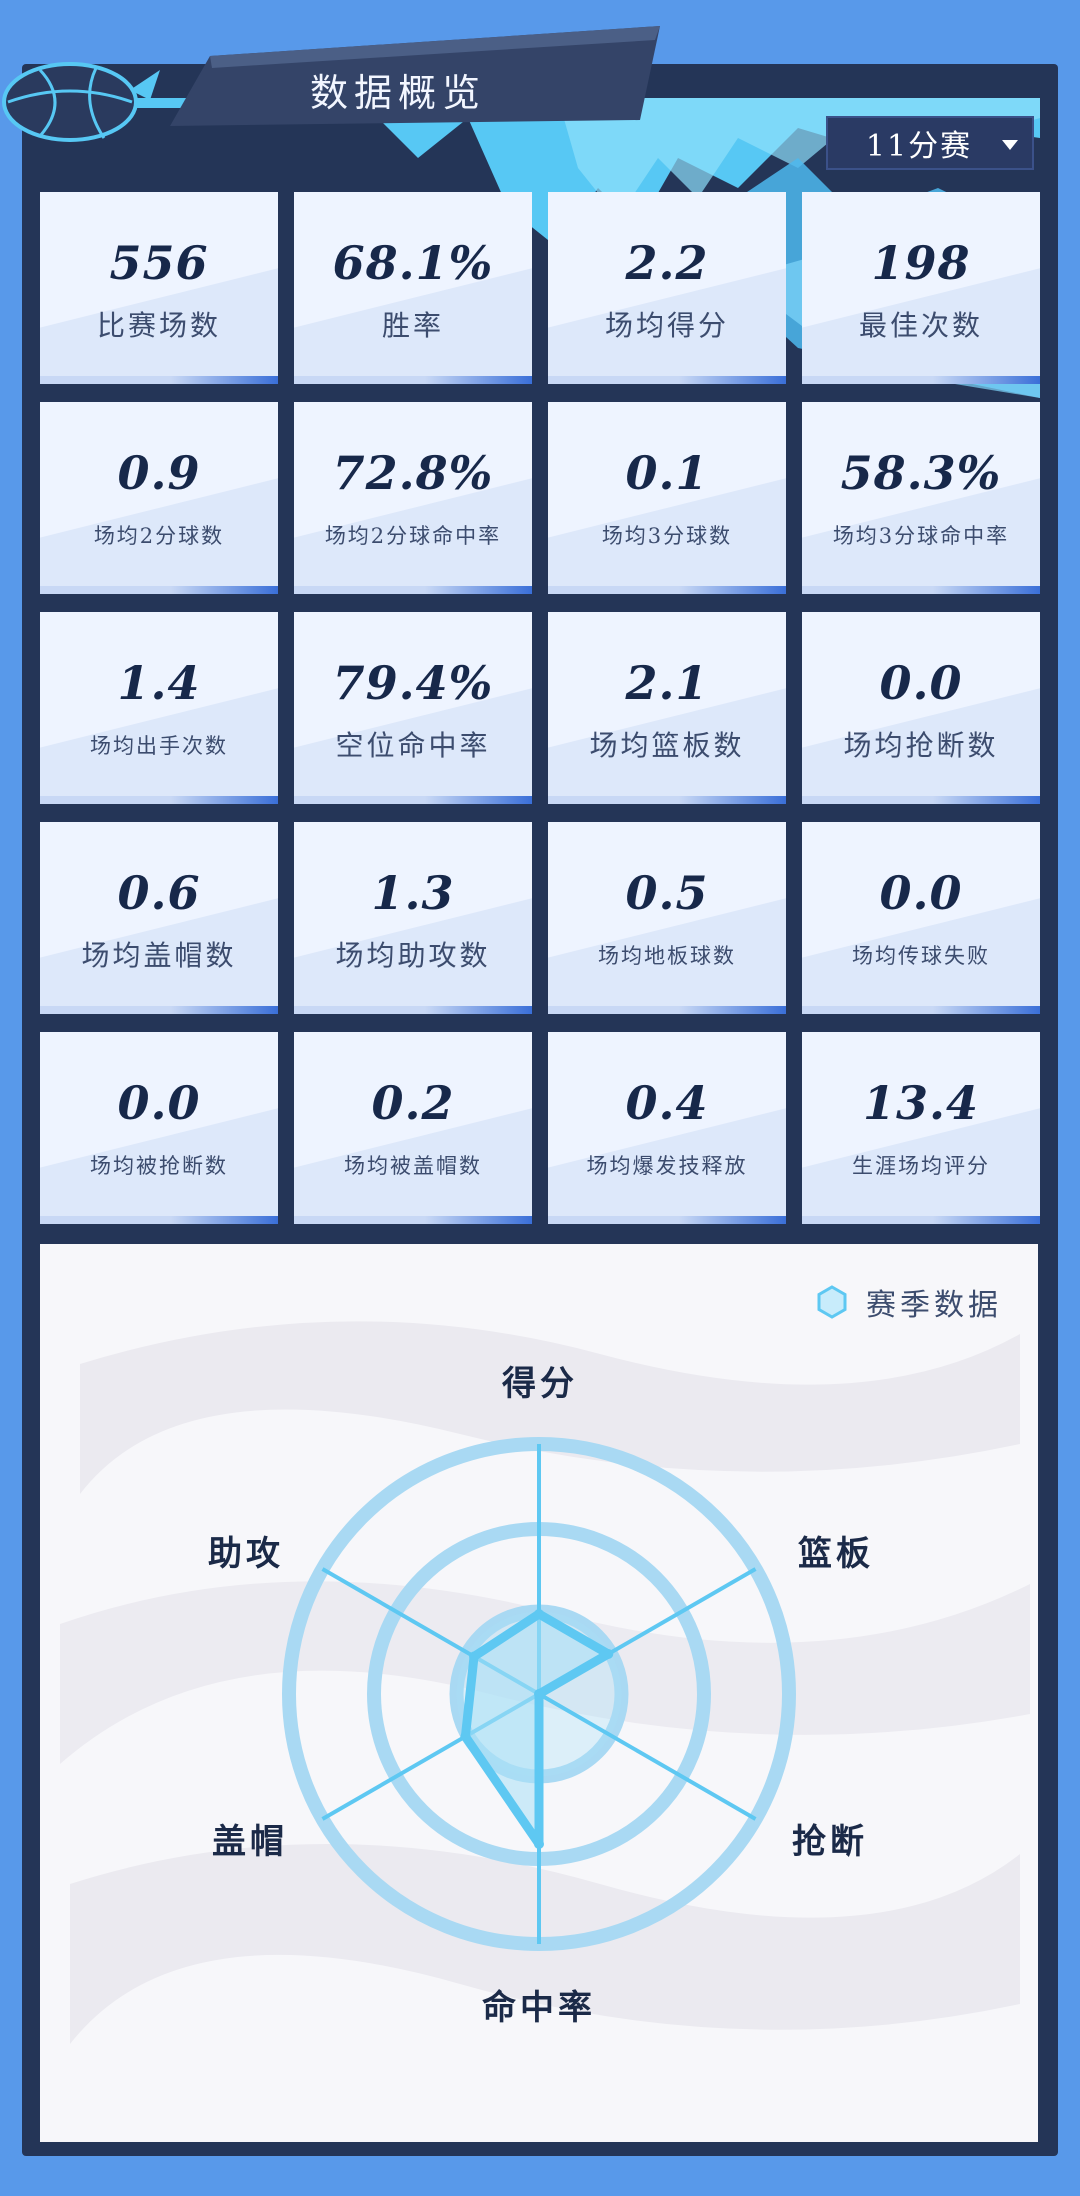  I want to click on stat-label: 场均地板球数, so click(667, 956).